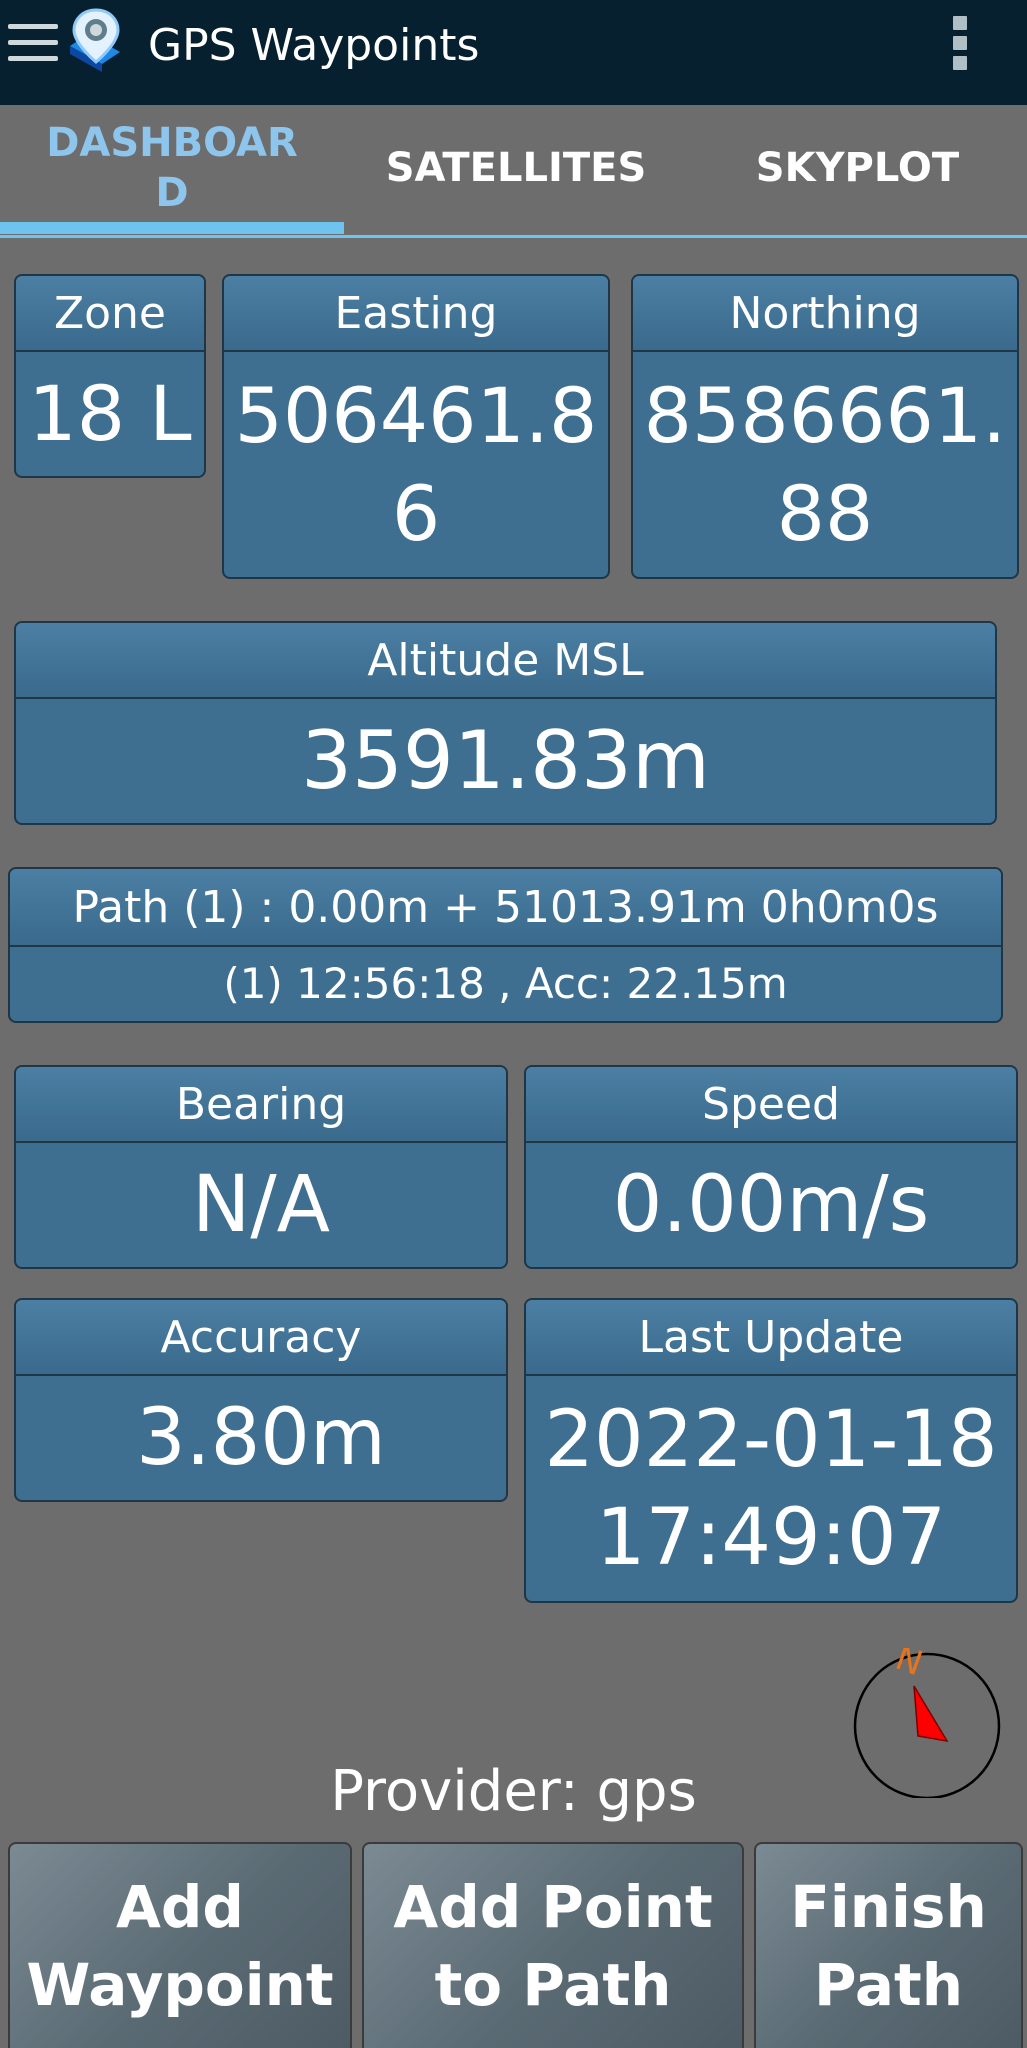 The image size is (1027, 2048). Describe the element at coordinates (172, 228) in the screenshot. I see `tab-indicator` at that location.